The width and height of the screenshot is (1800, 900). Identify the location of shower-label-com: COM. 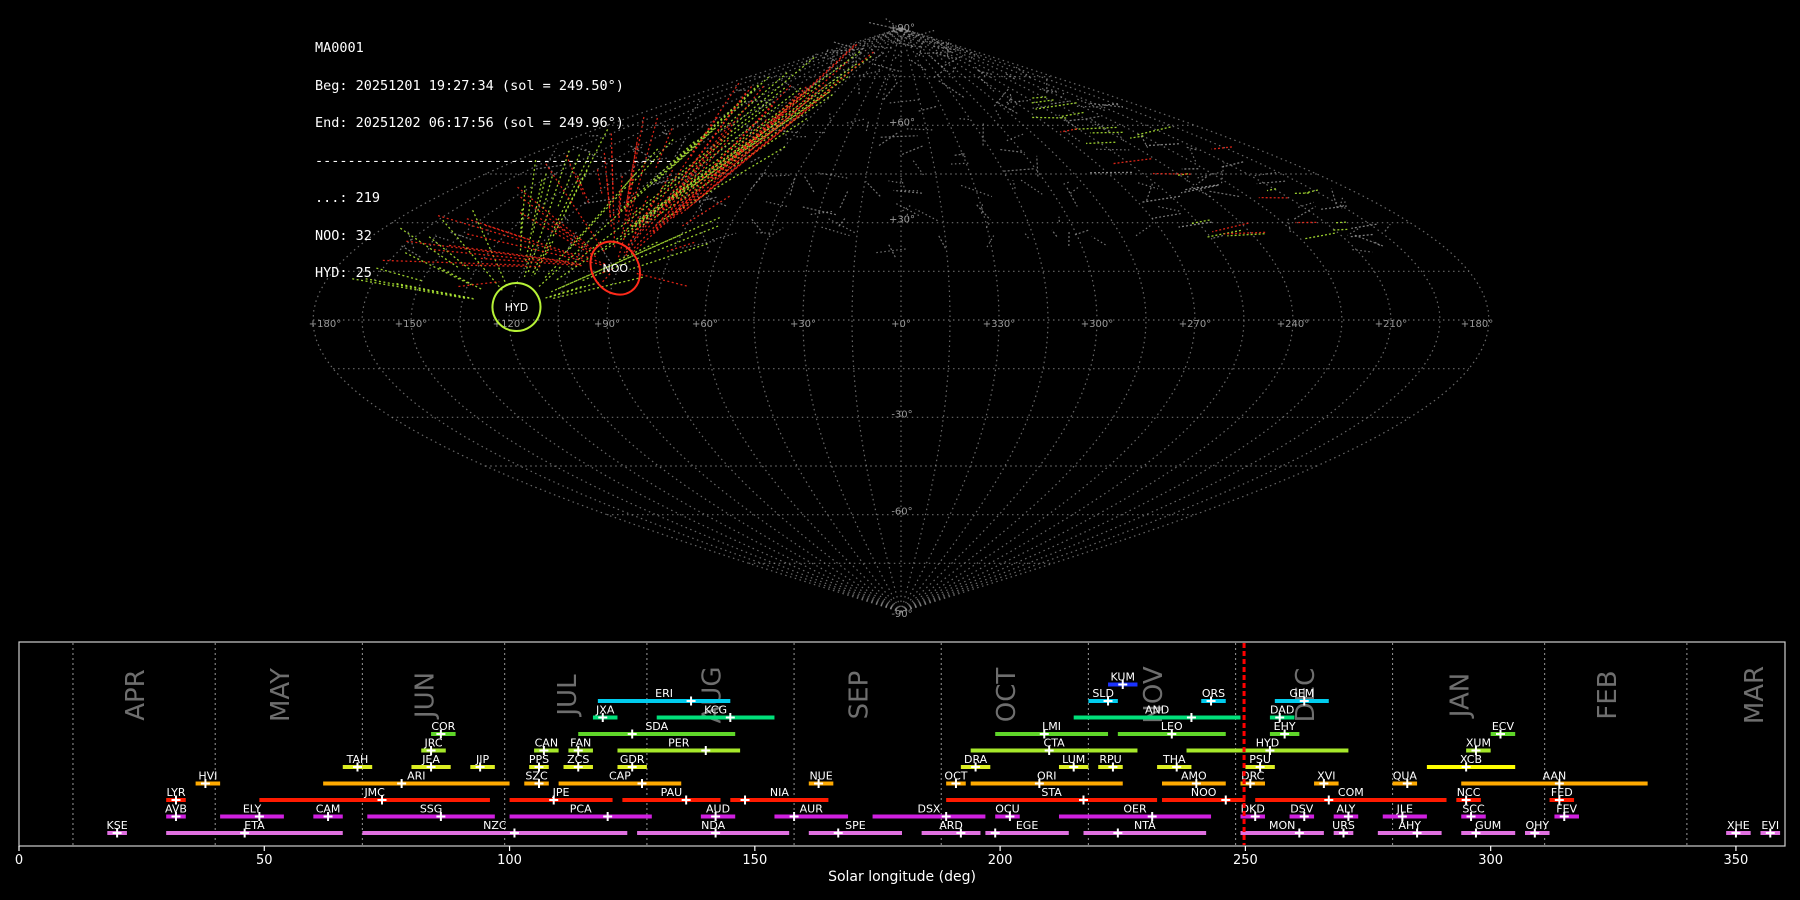
(1351, 792).